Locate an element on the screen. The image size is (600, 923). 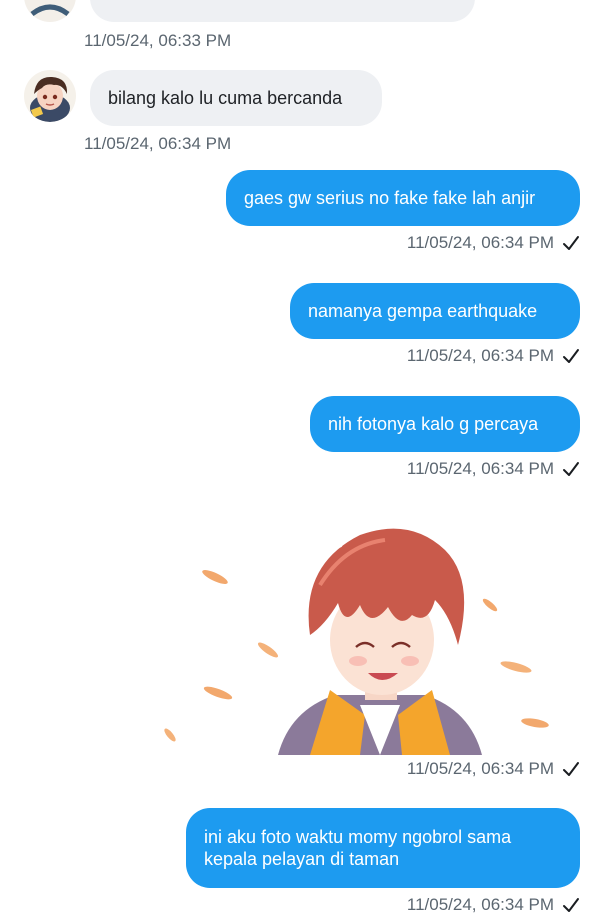
message-text: gaes gw serius no fake fake lah anjir is located at coordinates (390, 198).